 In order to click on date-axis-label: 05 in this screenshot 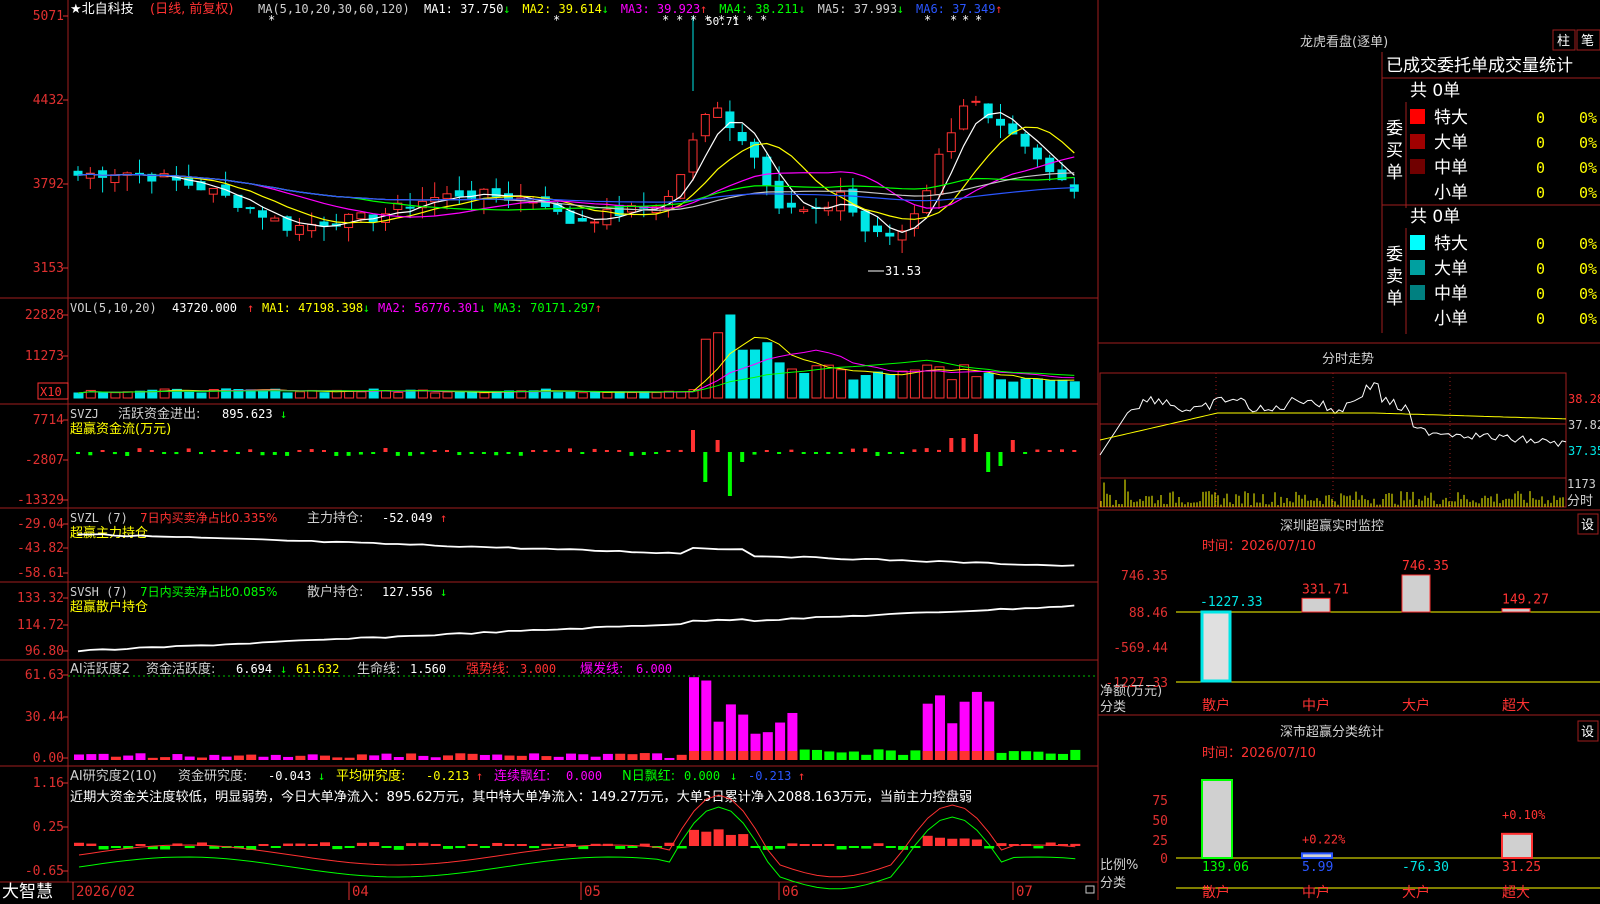, I will do `click(592, 892)`.